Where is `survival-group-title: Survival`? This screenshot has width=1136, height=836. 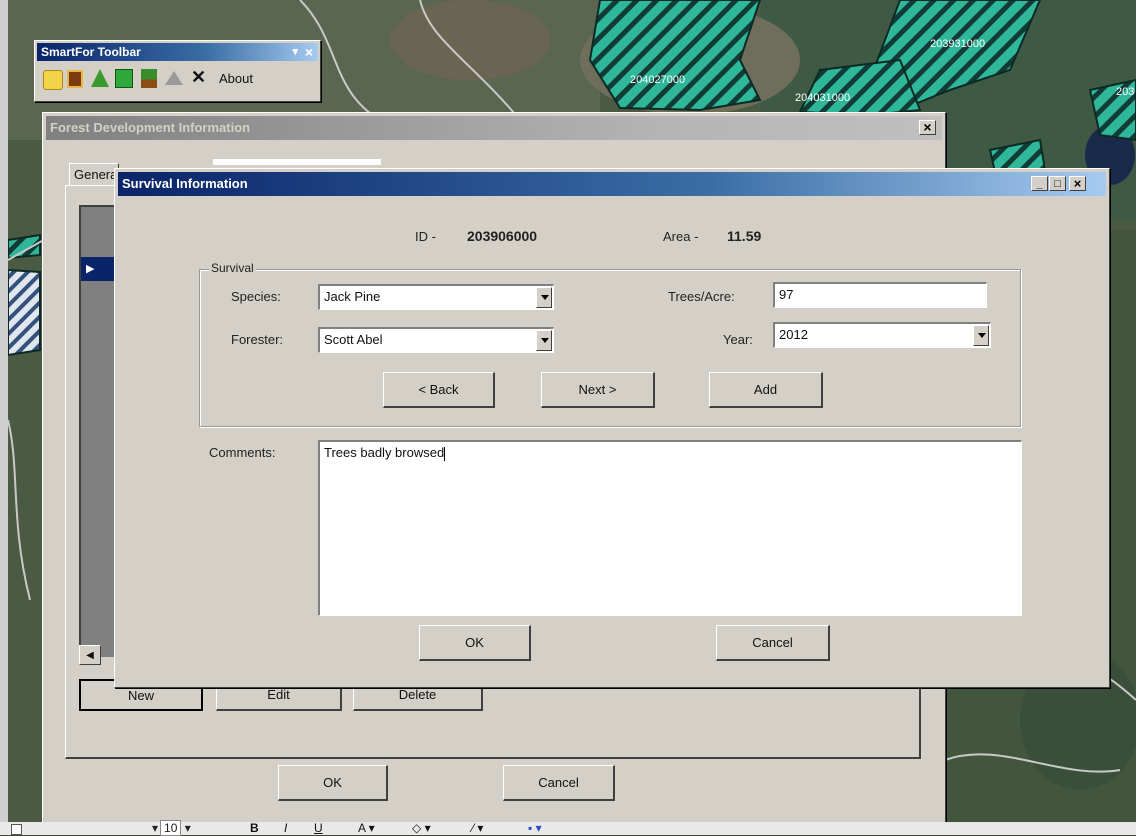 survival-group-title: Survival is located at coordinates (232, 268).